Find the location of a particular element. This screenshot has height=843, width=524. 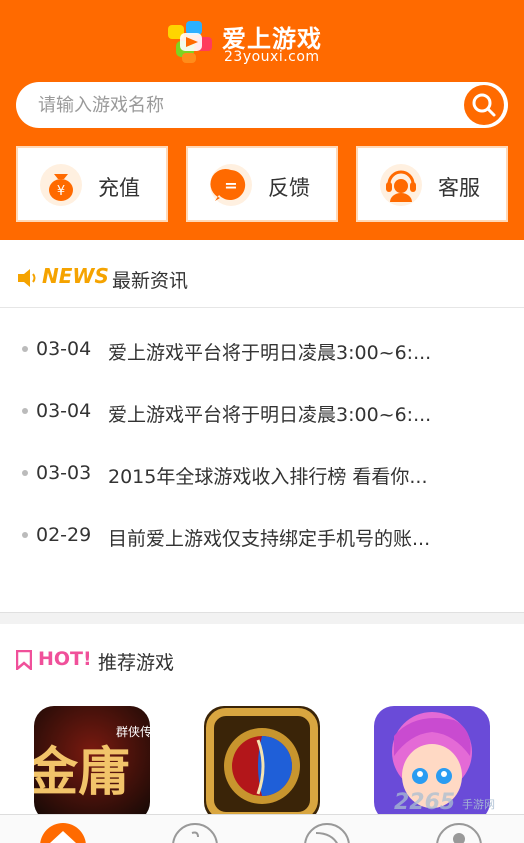

home-icon is located at coordinates (63, 837).